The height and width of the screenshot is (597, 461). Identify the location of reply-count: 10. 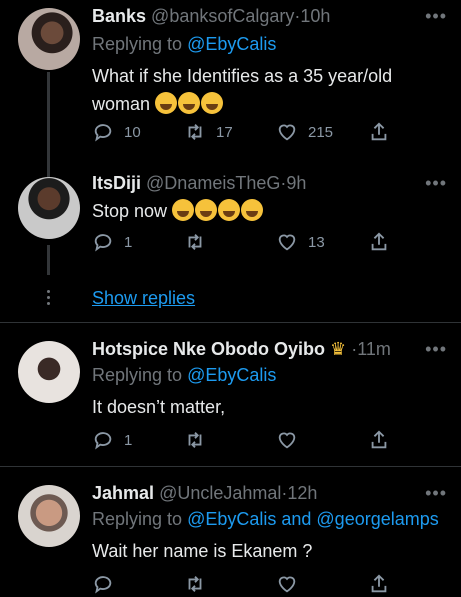
(132, 132).